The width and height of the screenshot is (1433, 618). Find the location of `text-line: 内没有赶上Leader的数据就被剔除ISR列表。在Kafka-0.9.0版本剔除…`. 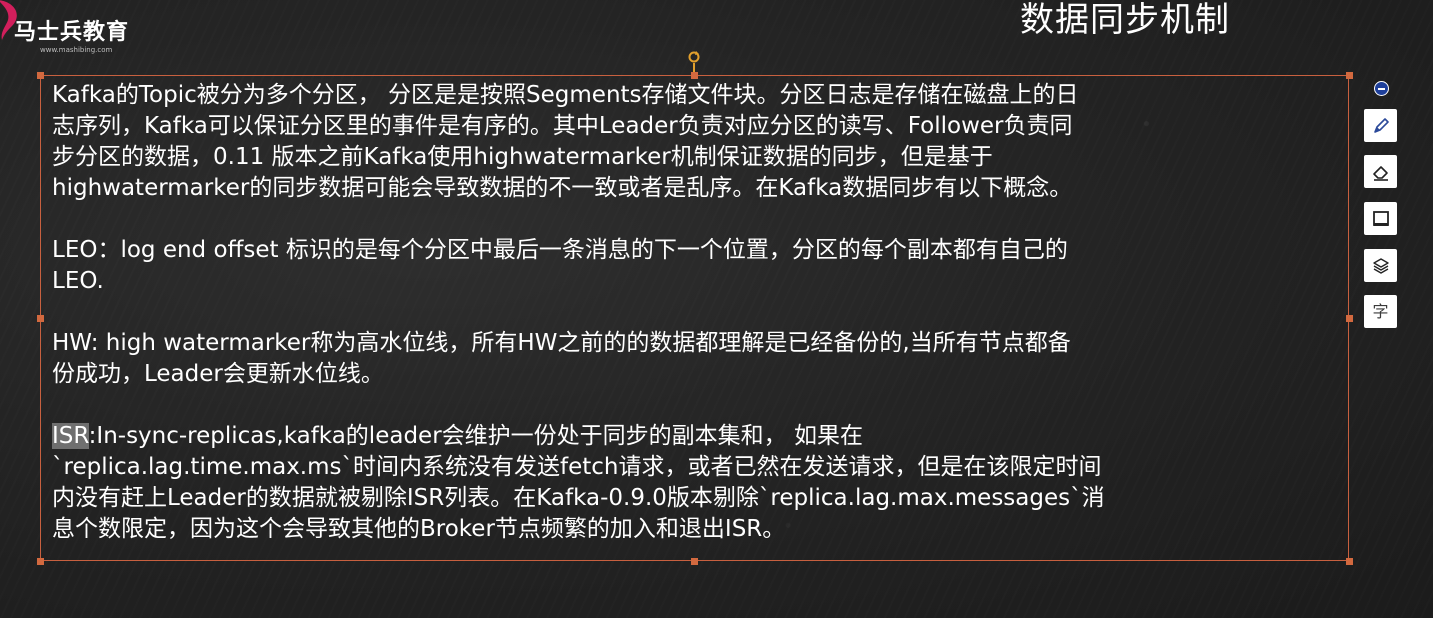

text-line: 内没有赶上Leader的数据就被剔除ISR列表。在Kafka-0.9.0版本剔除… is located at coordinates (578, 498).